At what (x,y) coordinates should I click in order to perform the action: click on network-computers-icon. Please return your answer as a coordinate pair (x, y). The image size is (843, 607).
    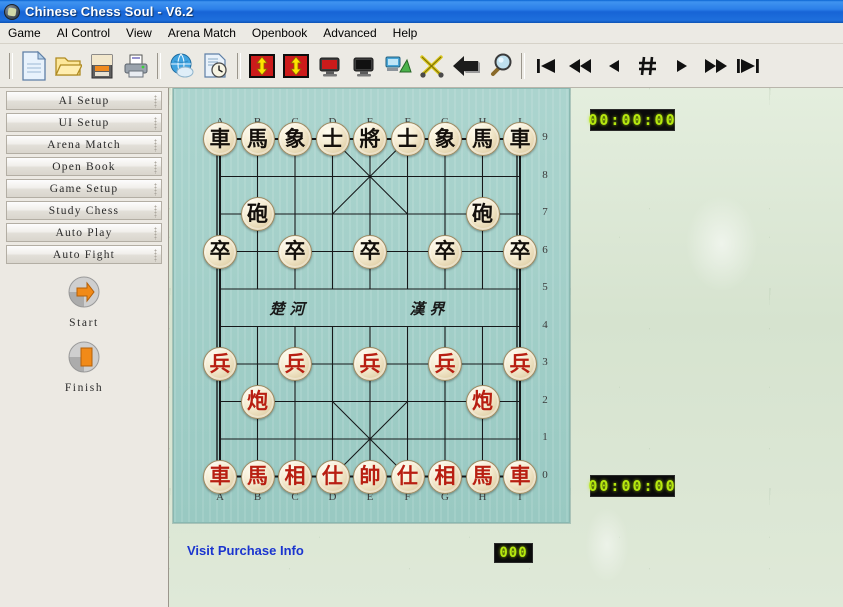
    Looking at the image, I should click on (398, 66).